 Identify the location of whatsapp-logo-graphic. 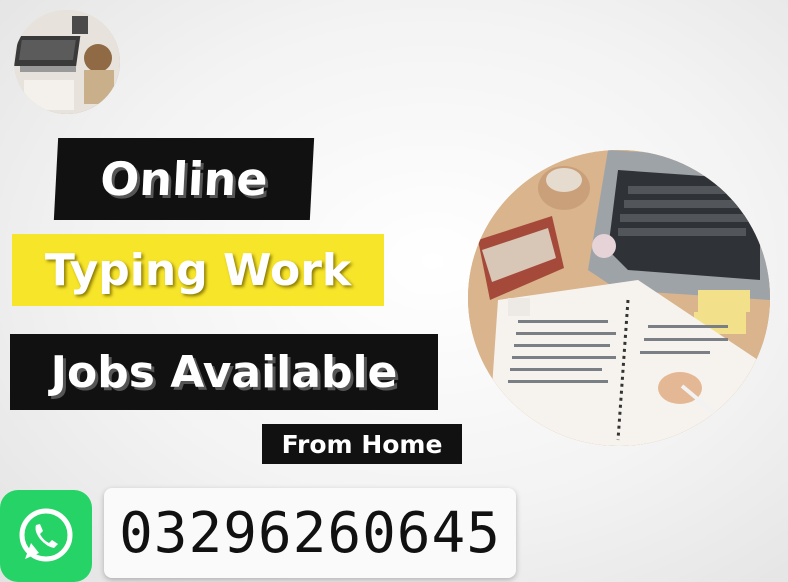
(46, 535).